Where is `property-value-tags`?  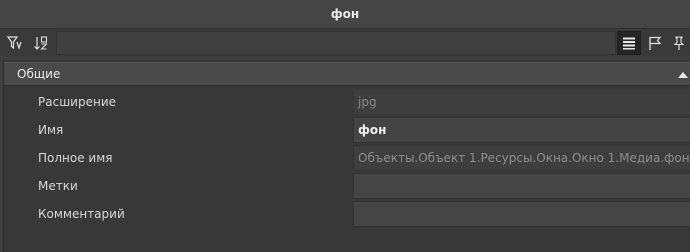
property-value-tags is located at coordinates (521, 186).